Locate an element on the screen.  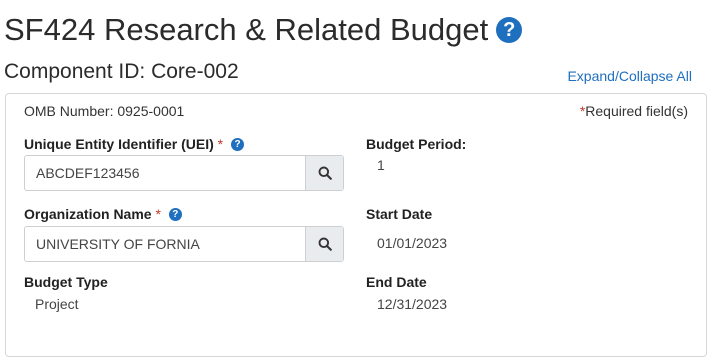
budget-period-label: Budget Period: is located at coordinates (416, 144).